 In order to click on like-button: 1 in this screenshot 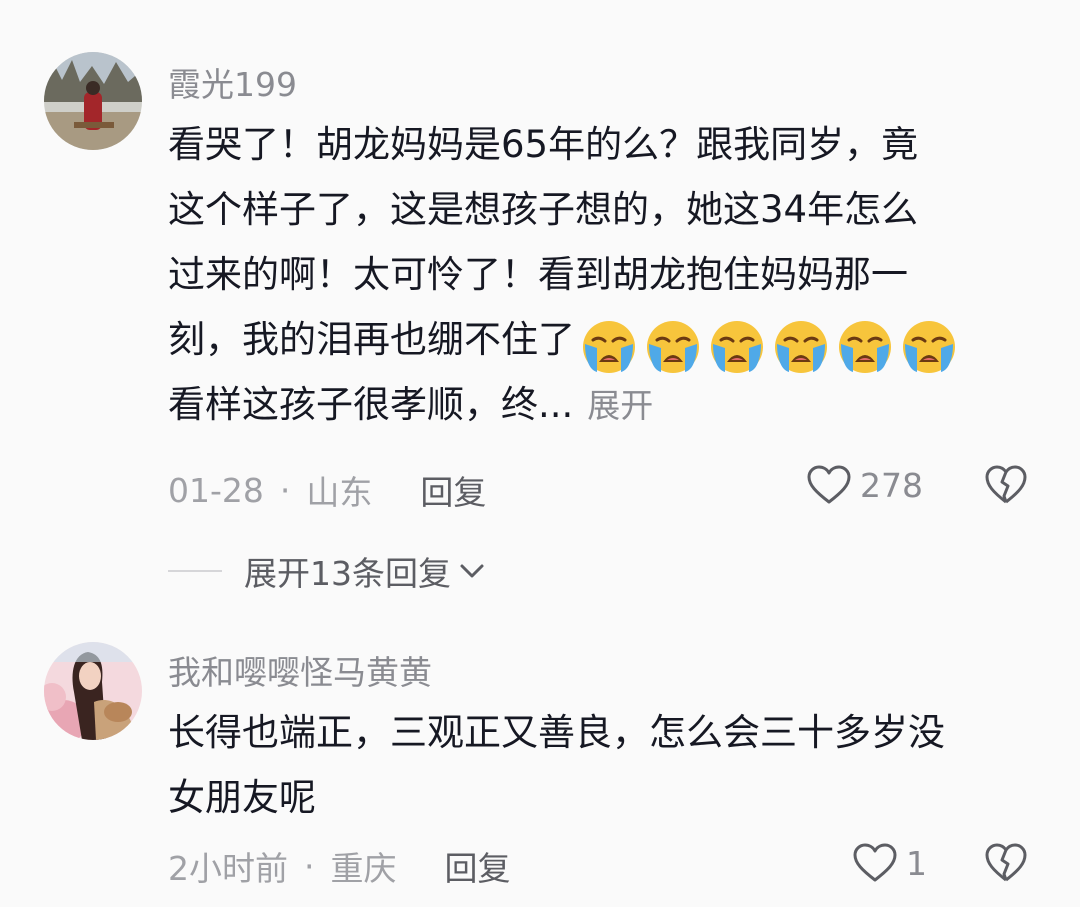, I will do `click(889, 863)`.